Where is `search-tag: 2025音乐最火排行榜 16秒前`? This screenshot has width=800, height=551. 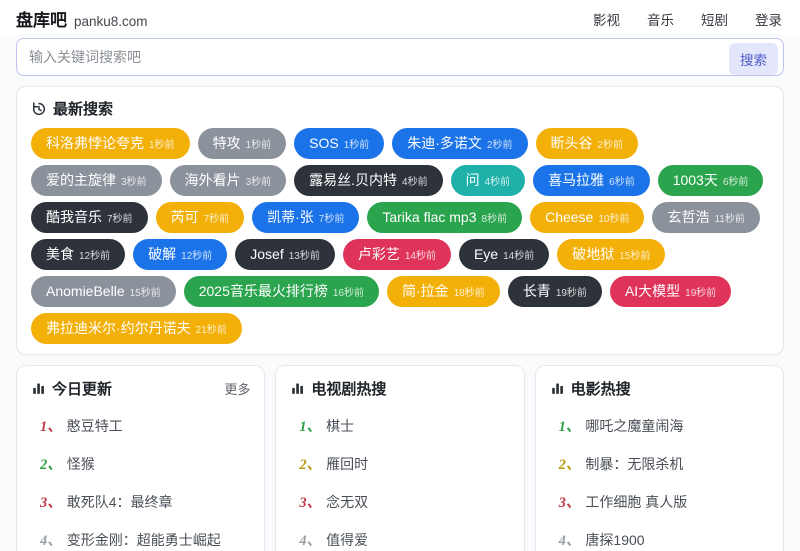 search-tag: 2025音乐最火排行榜 16秒前 is located at coordinates (281, 291).